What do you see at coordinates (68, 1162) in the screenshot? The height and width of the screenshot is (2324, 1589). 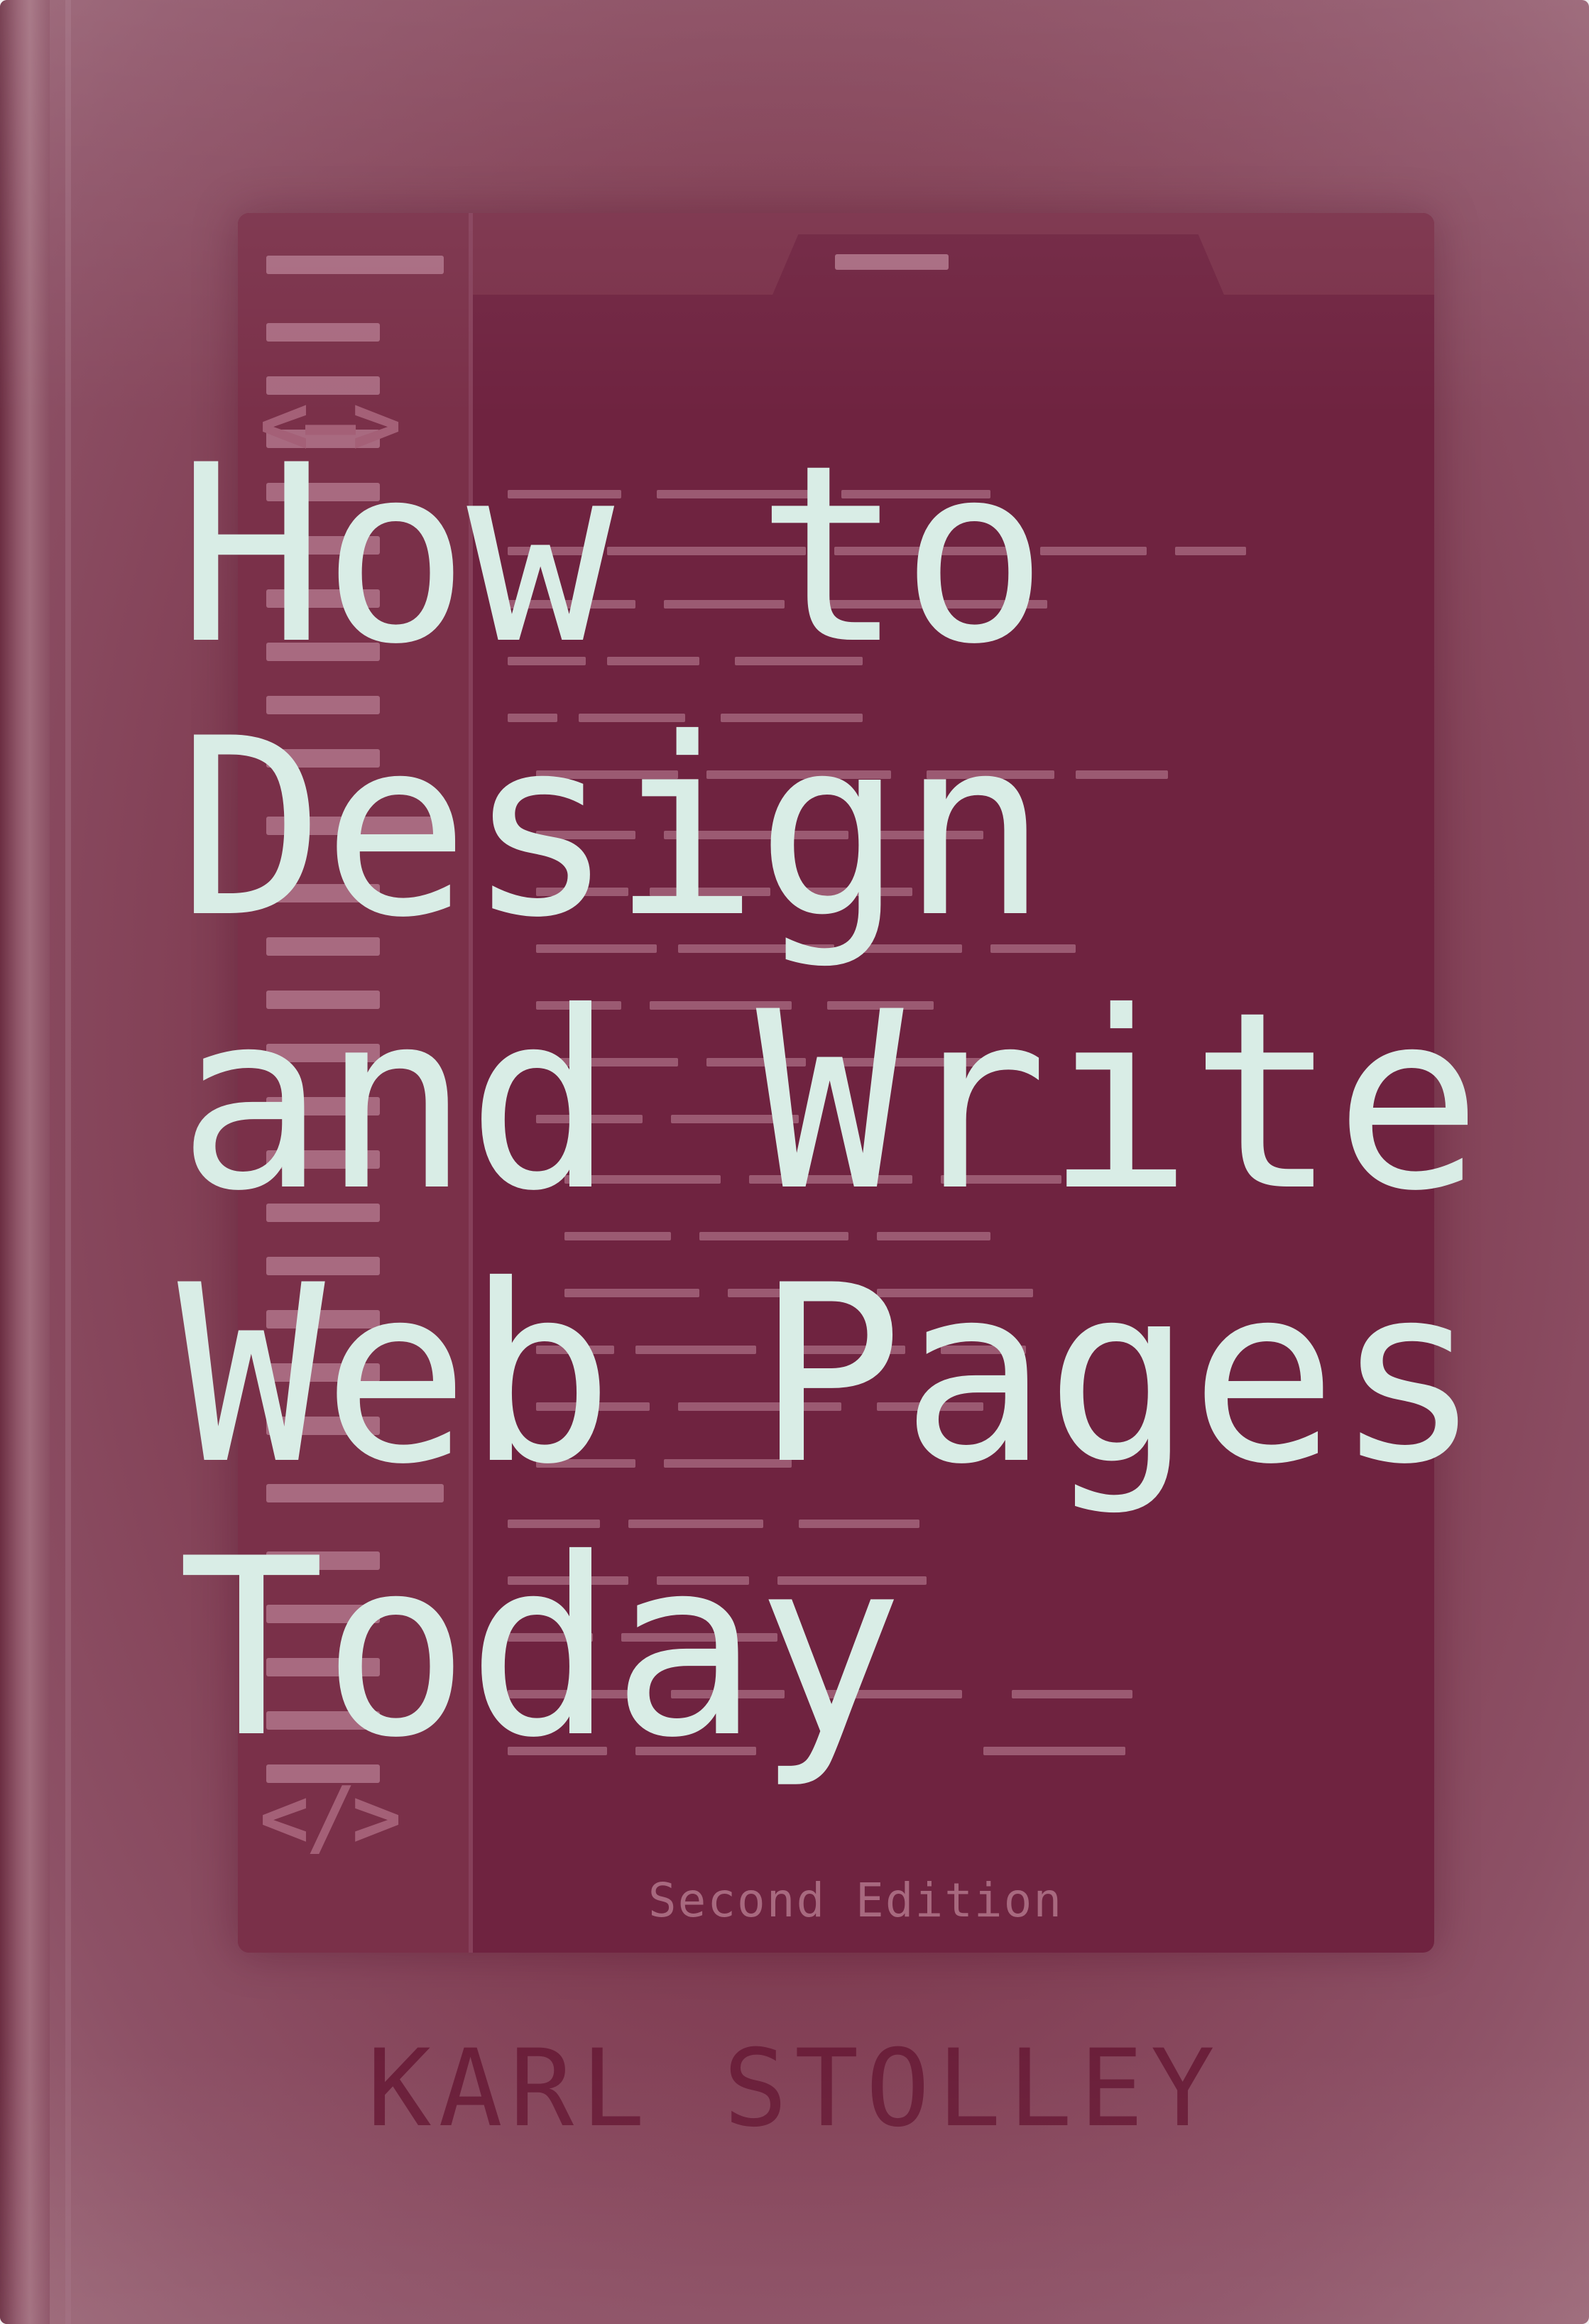 I see `book-hinge-line` at bounding box center [68, 1162].